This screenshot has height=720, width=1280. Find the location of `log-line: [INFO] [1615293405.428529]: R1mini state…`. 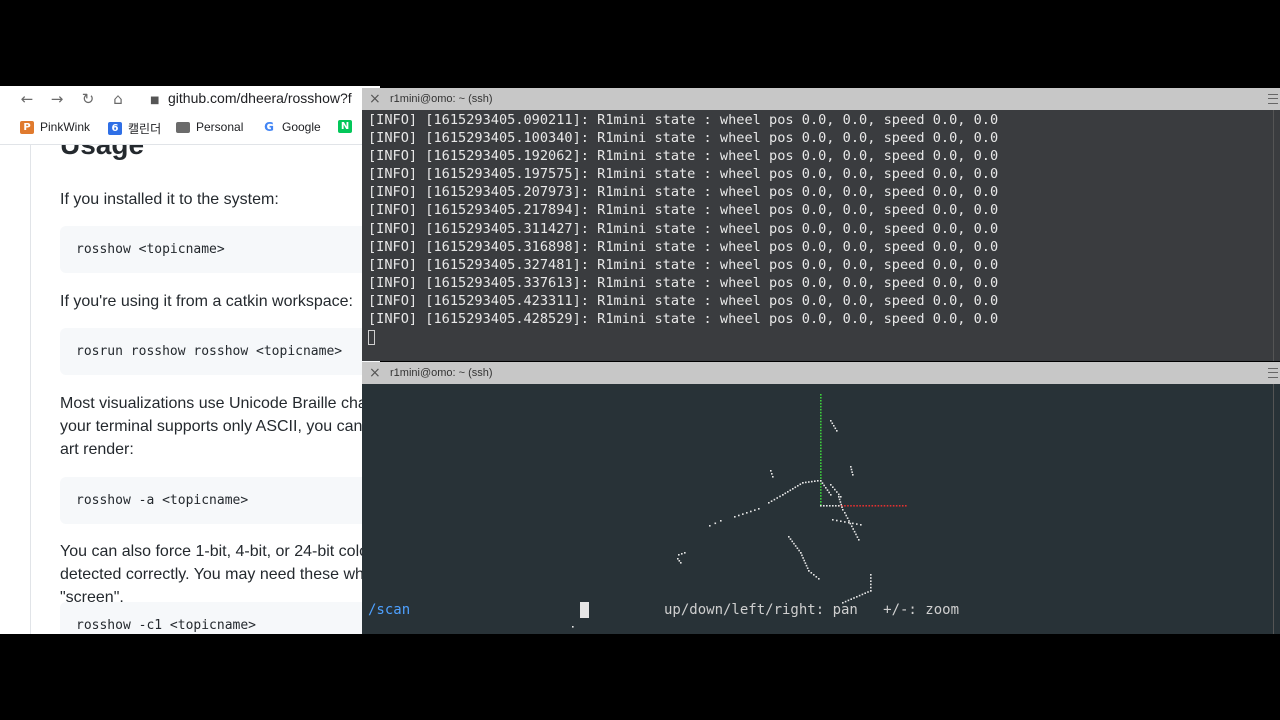

log-line: [INFO] [1615293405.428529]: R1mini state… is located at coordinates (683, 319).